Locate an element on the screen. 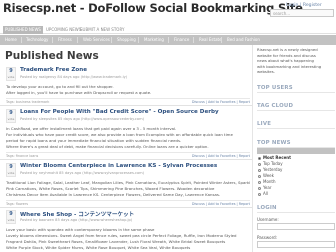 This screenshot has width=336, height=252. category-web-services: Web Services is located at coordinates (96, 40).